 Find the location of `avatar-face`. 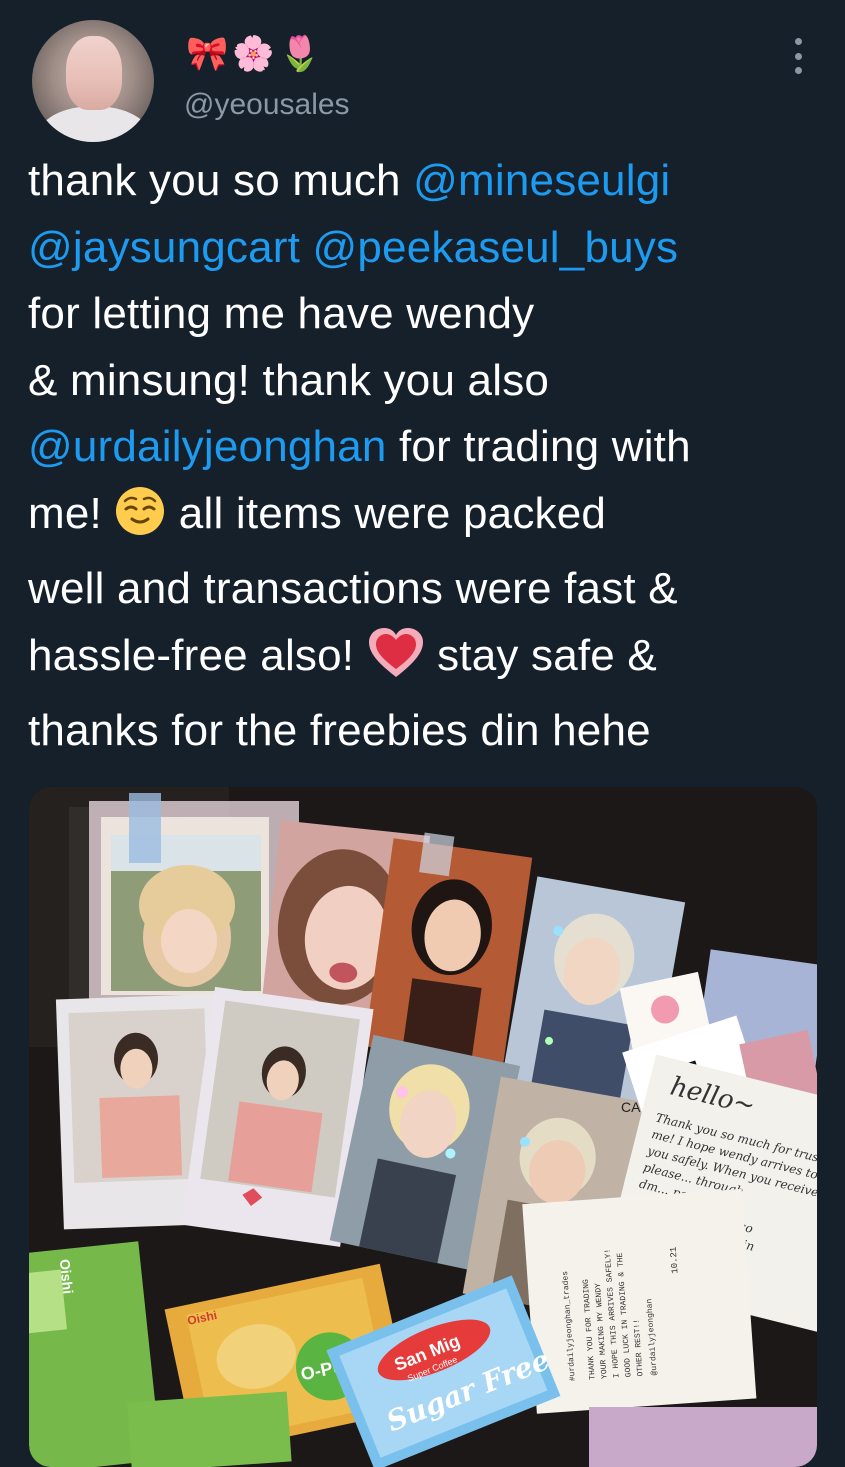

avatar-face is located at coordinates (94, 73).